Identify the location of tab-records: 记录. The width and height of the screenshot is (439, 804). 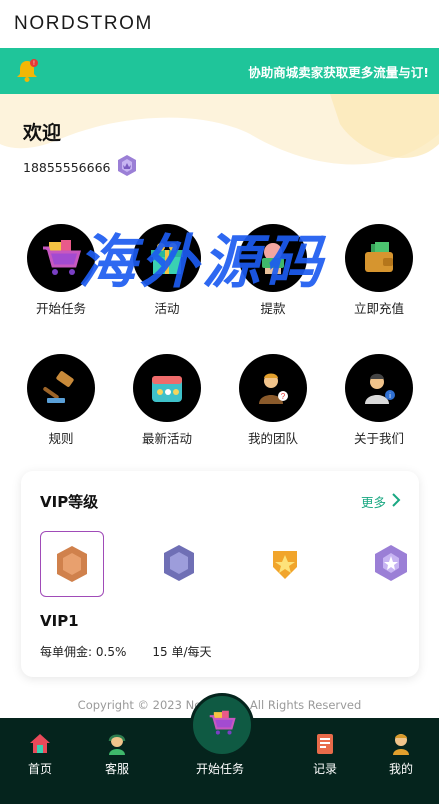
(325, 754).